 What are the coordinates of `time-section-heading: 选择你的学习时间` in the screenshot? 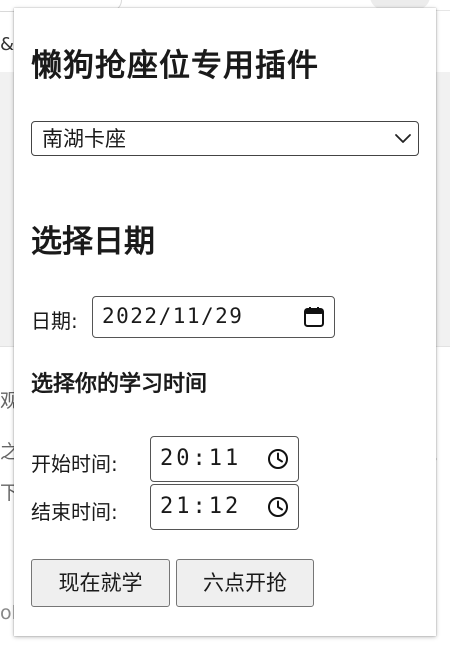 It's located at (119, 384).